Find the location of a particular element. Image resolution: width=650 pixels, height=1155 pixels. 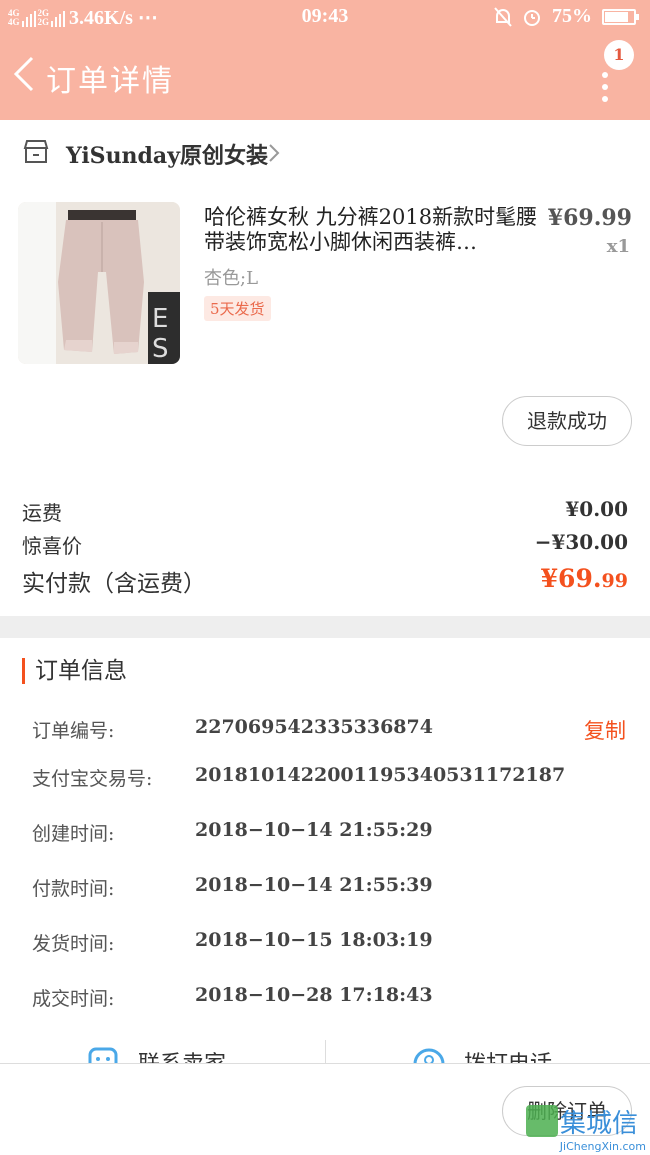

section-divider is located at coordinates (325, 627).